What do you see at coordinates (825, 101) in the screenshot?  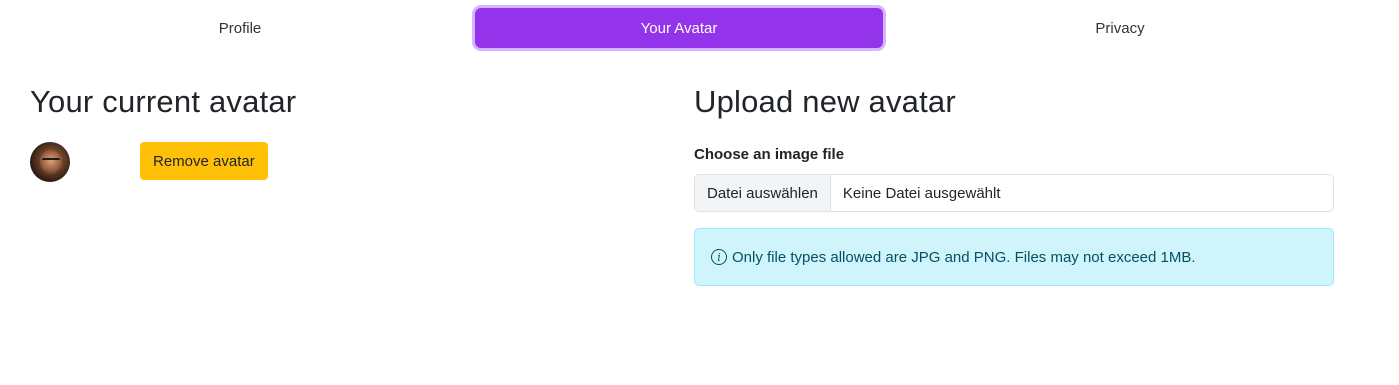 I see `upload-avatar-heading: Upload new avatar` at bounding box center [825, 101].